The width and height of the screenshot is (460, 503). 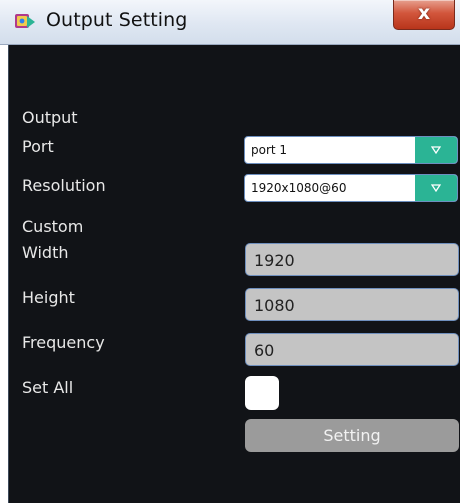 What do you see at coordinates (230, 22) in the screenshot?
I see `title-bar: Output Setting x` at bounding box center [230, 22].